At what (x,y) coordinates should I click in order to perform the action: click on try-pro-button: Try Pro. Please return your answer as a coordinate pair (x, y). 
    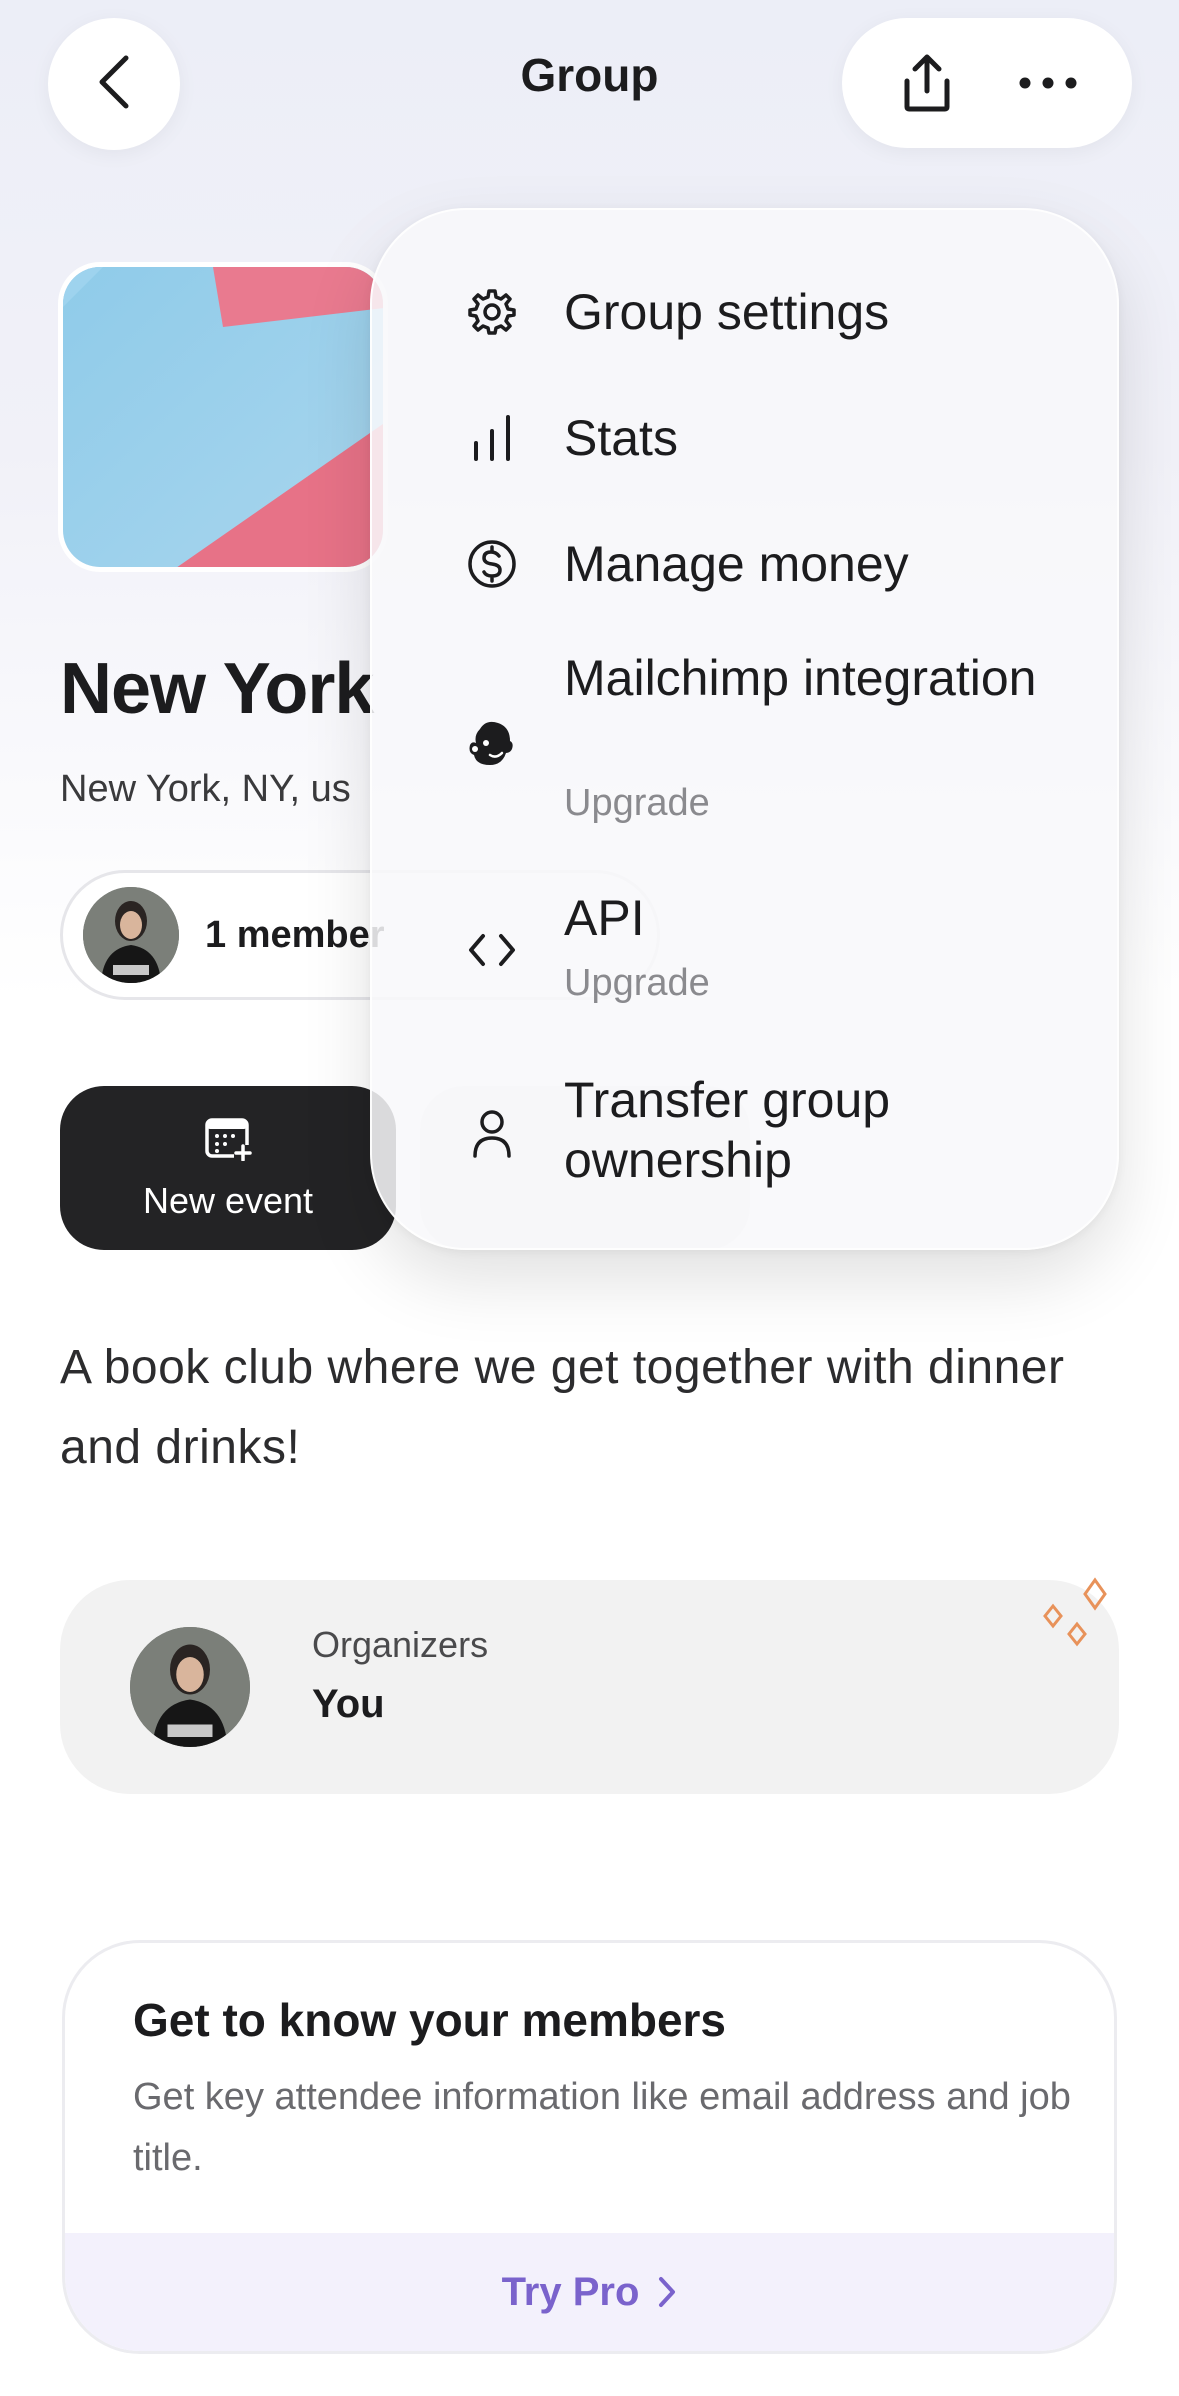
    Looking at the image, I should click on (589, 2292).